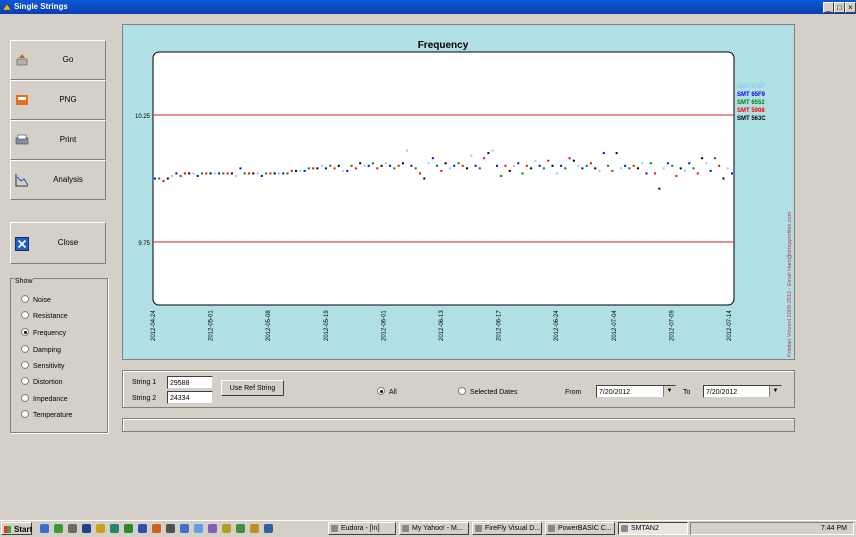 The height and width of the screenshot is (537, 856). I want to click on from-label: From, so click(573, 392).